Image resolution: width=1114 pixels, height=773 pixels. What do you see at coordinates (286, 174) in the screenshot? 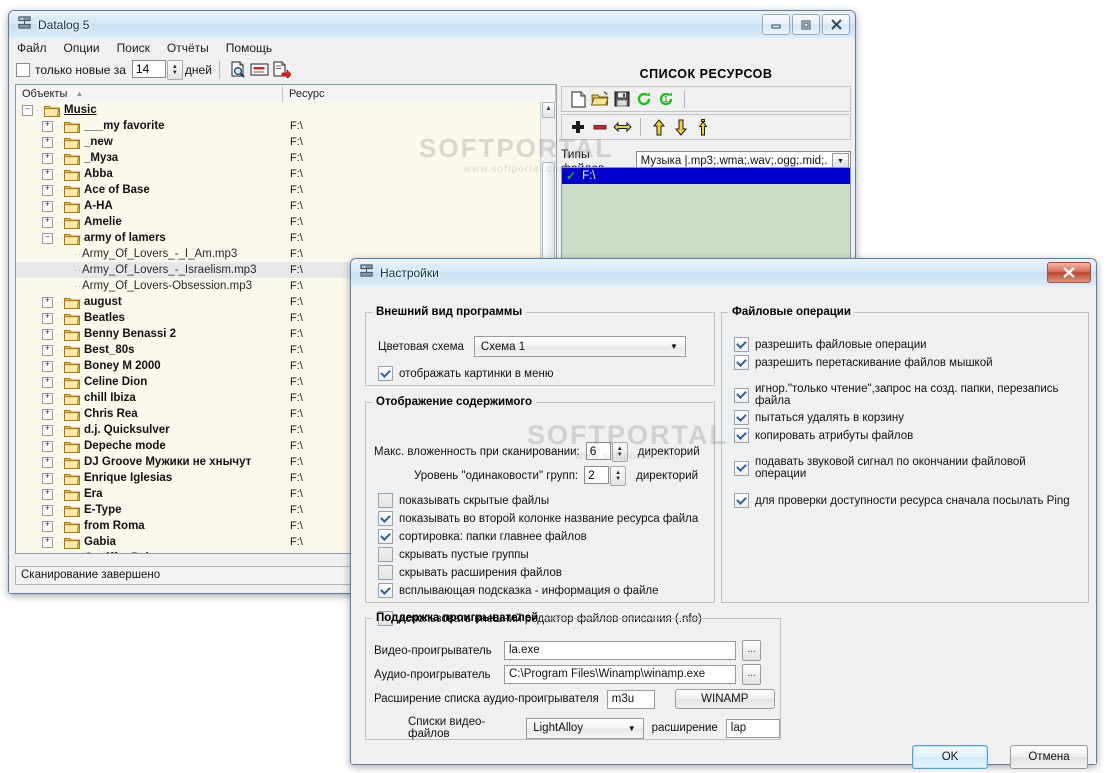
I see `table-row: + ·· Abba F:\` at bounding box center [286, 174].